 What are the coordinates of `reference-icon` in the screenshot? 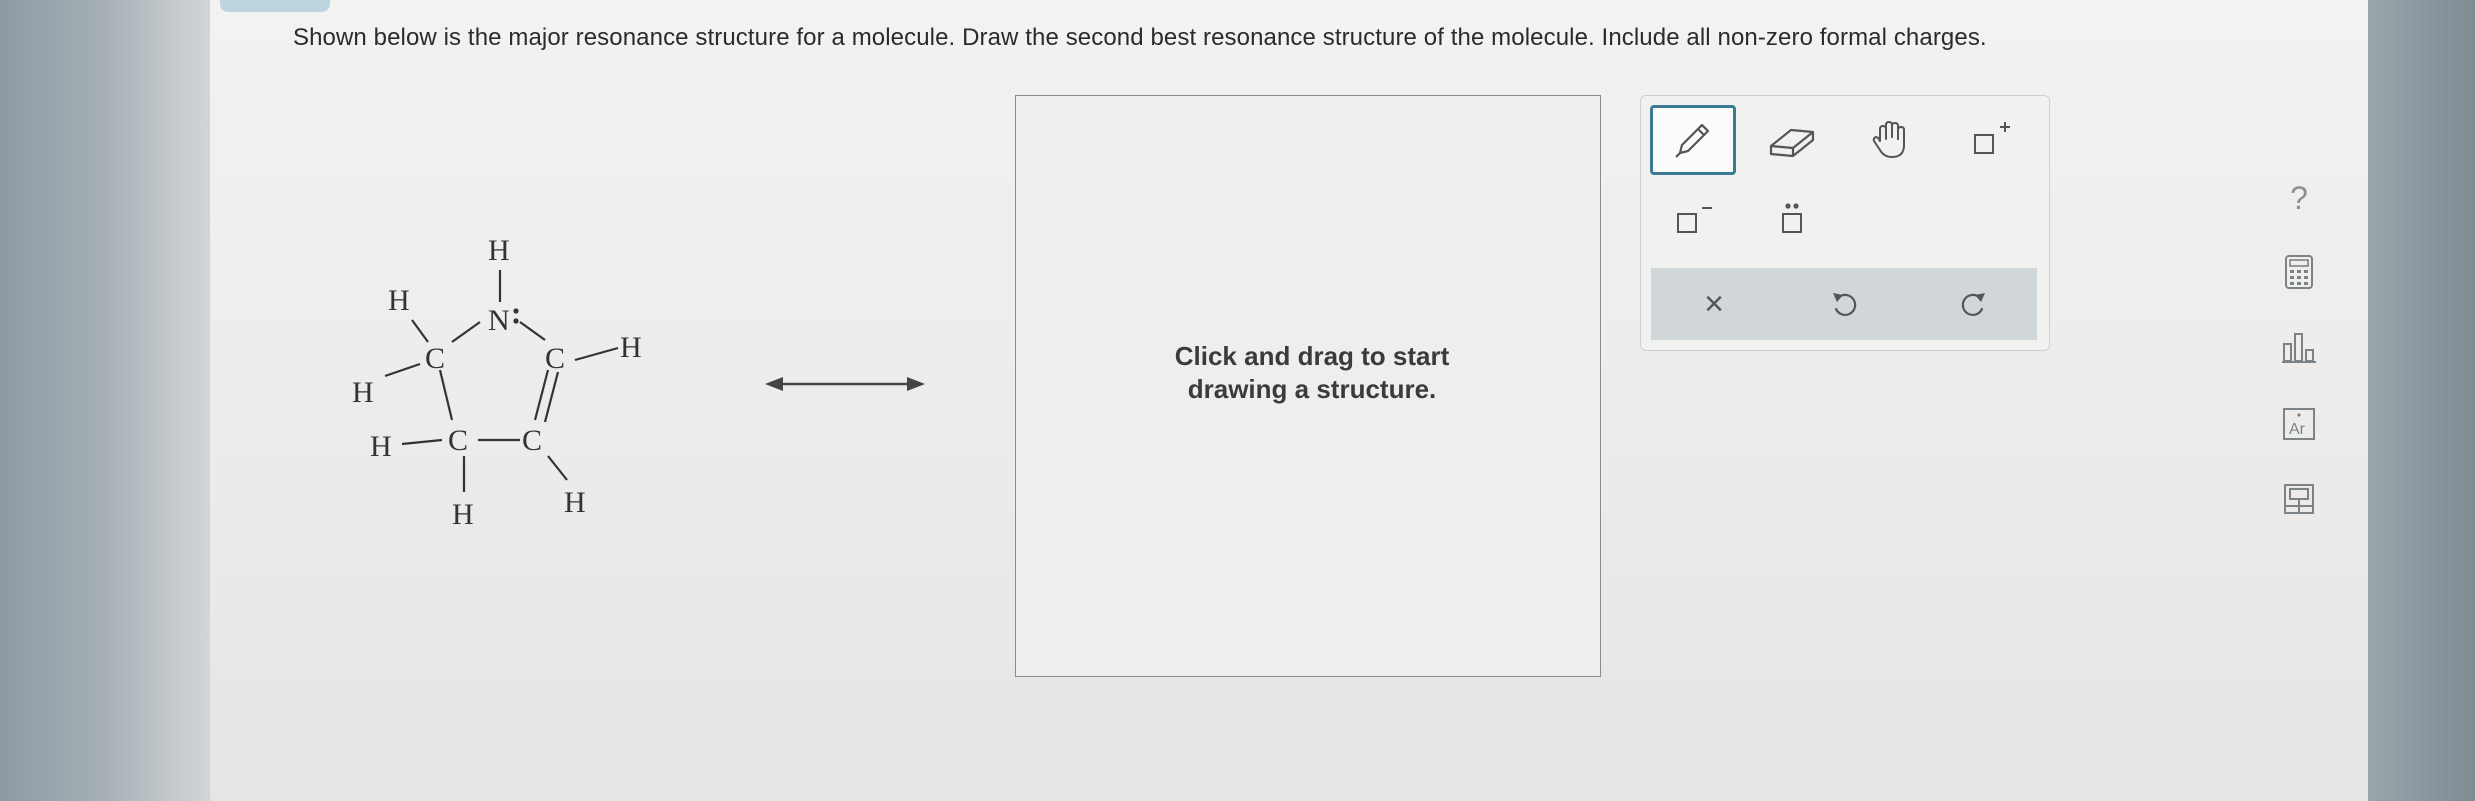 It's located at (2299, 499).